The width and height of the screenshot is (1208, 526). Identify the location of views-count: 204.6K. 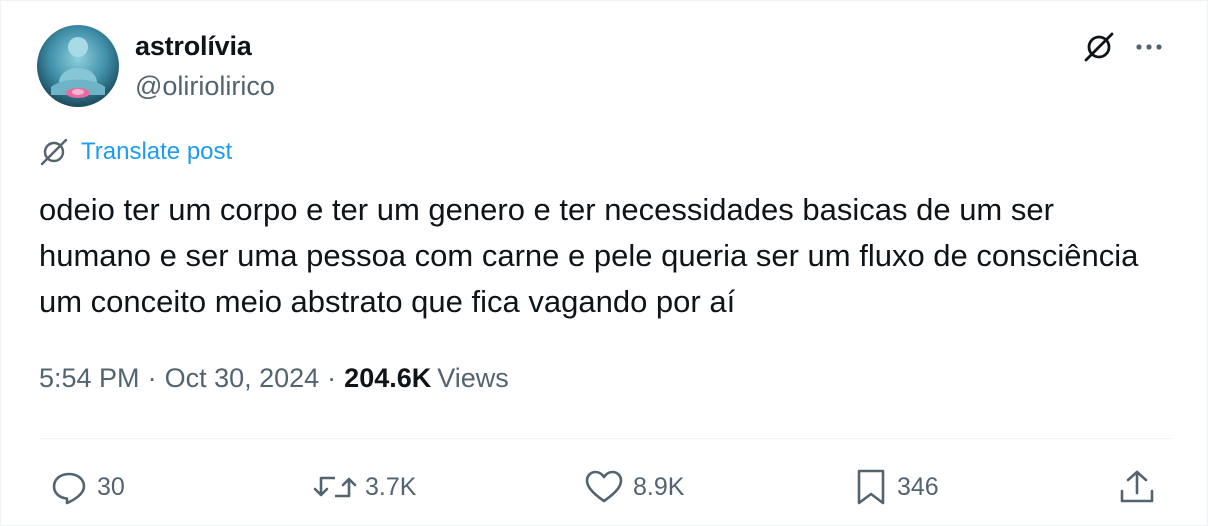
(387, 378).